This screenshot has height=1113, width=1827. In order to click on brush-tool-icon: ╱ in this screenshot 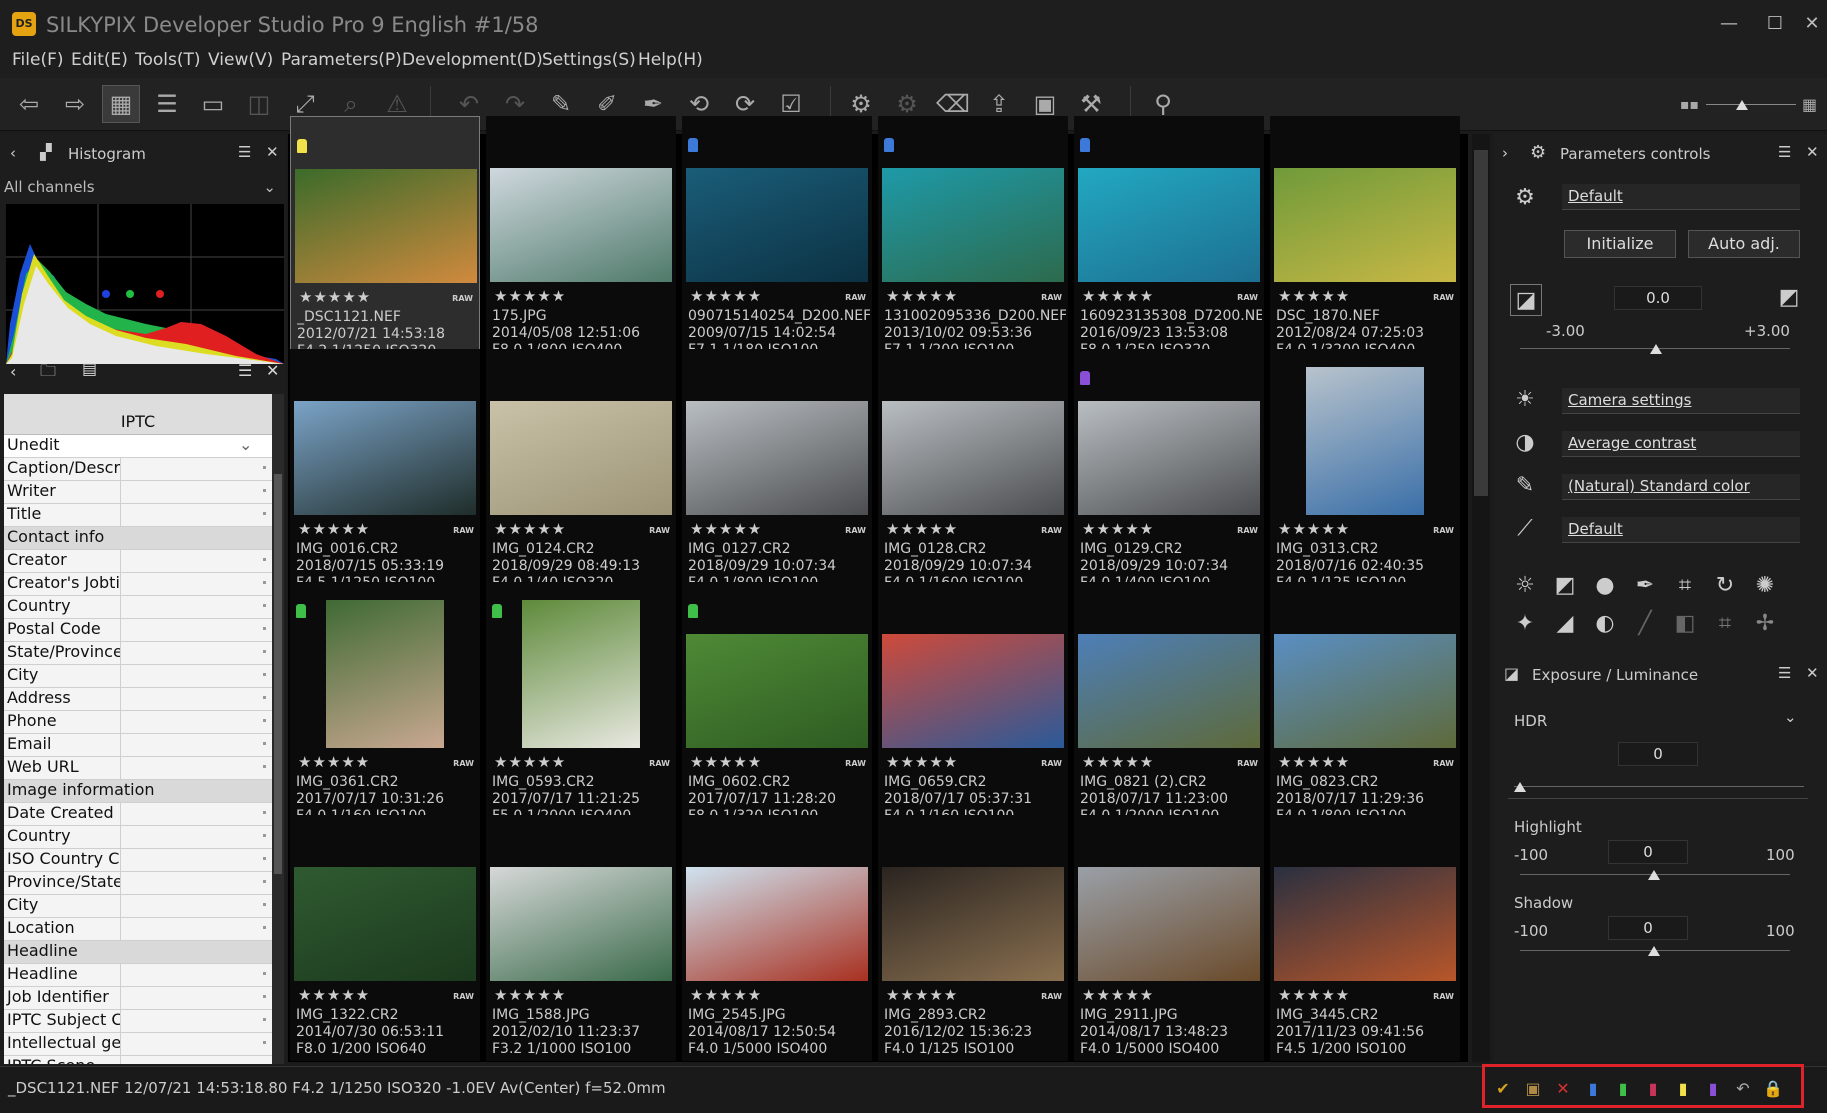, I will do `click(1645, 623)`.